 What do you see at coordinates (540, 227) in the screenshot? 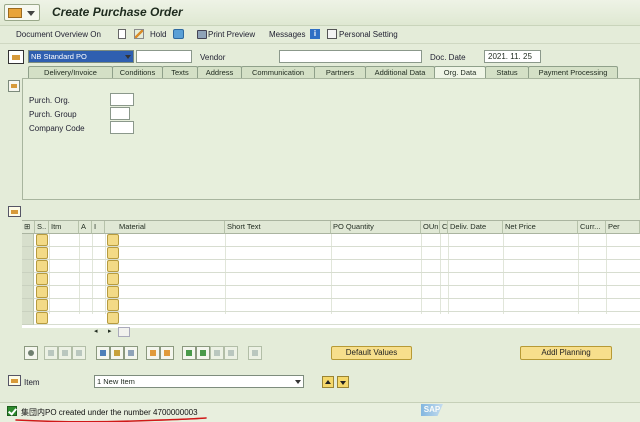
I see `col-header-net-price: Net Price` at bounding box center [540, 227].